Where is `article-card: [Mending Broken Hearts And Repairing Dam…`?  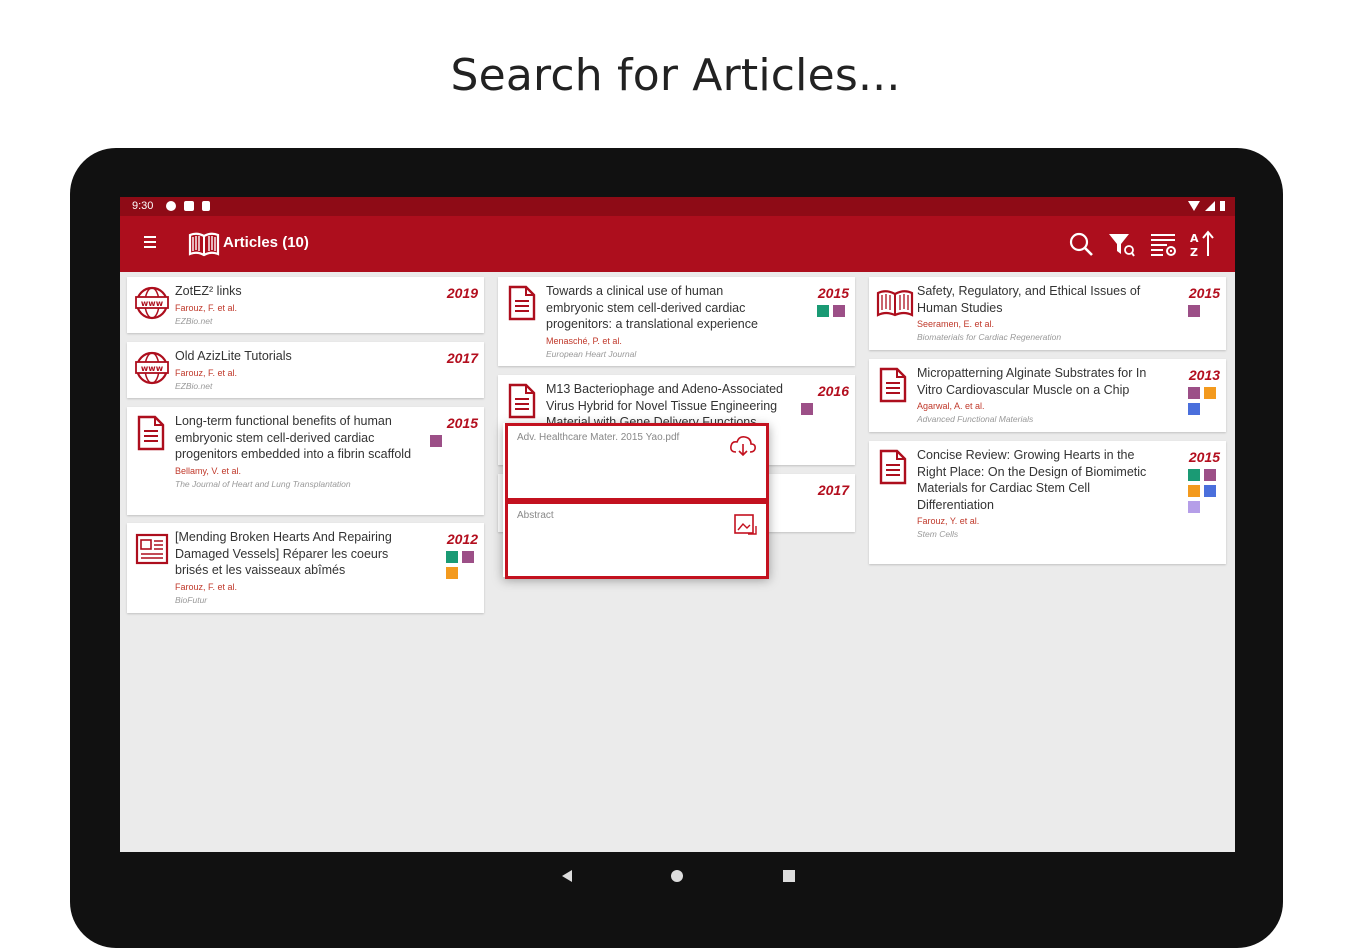 article-card: [Mending Broken Hearts And Repairing Dam… is located at coordinates (305, 568).